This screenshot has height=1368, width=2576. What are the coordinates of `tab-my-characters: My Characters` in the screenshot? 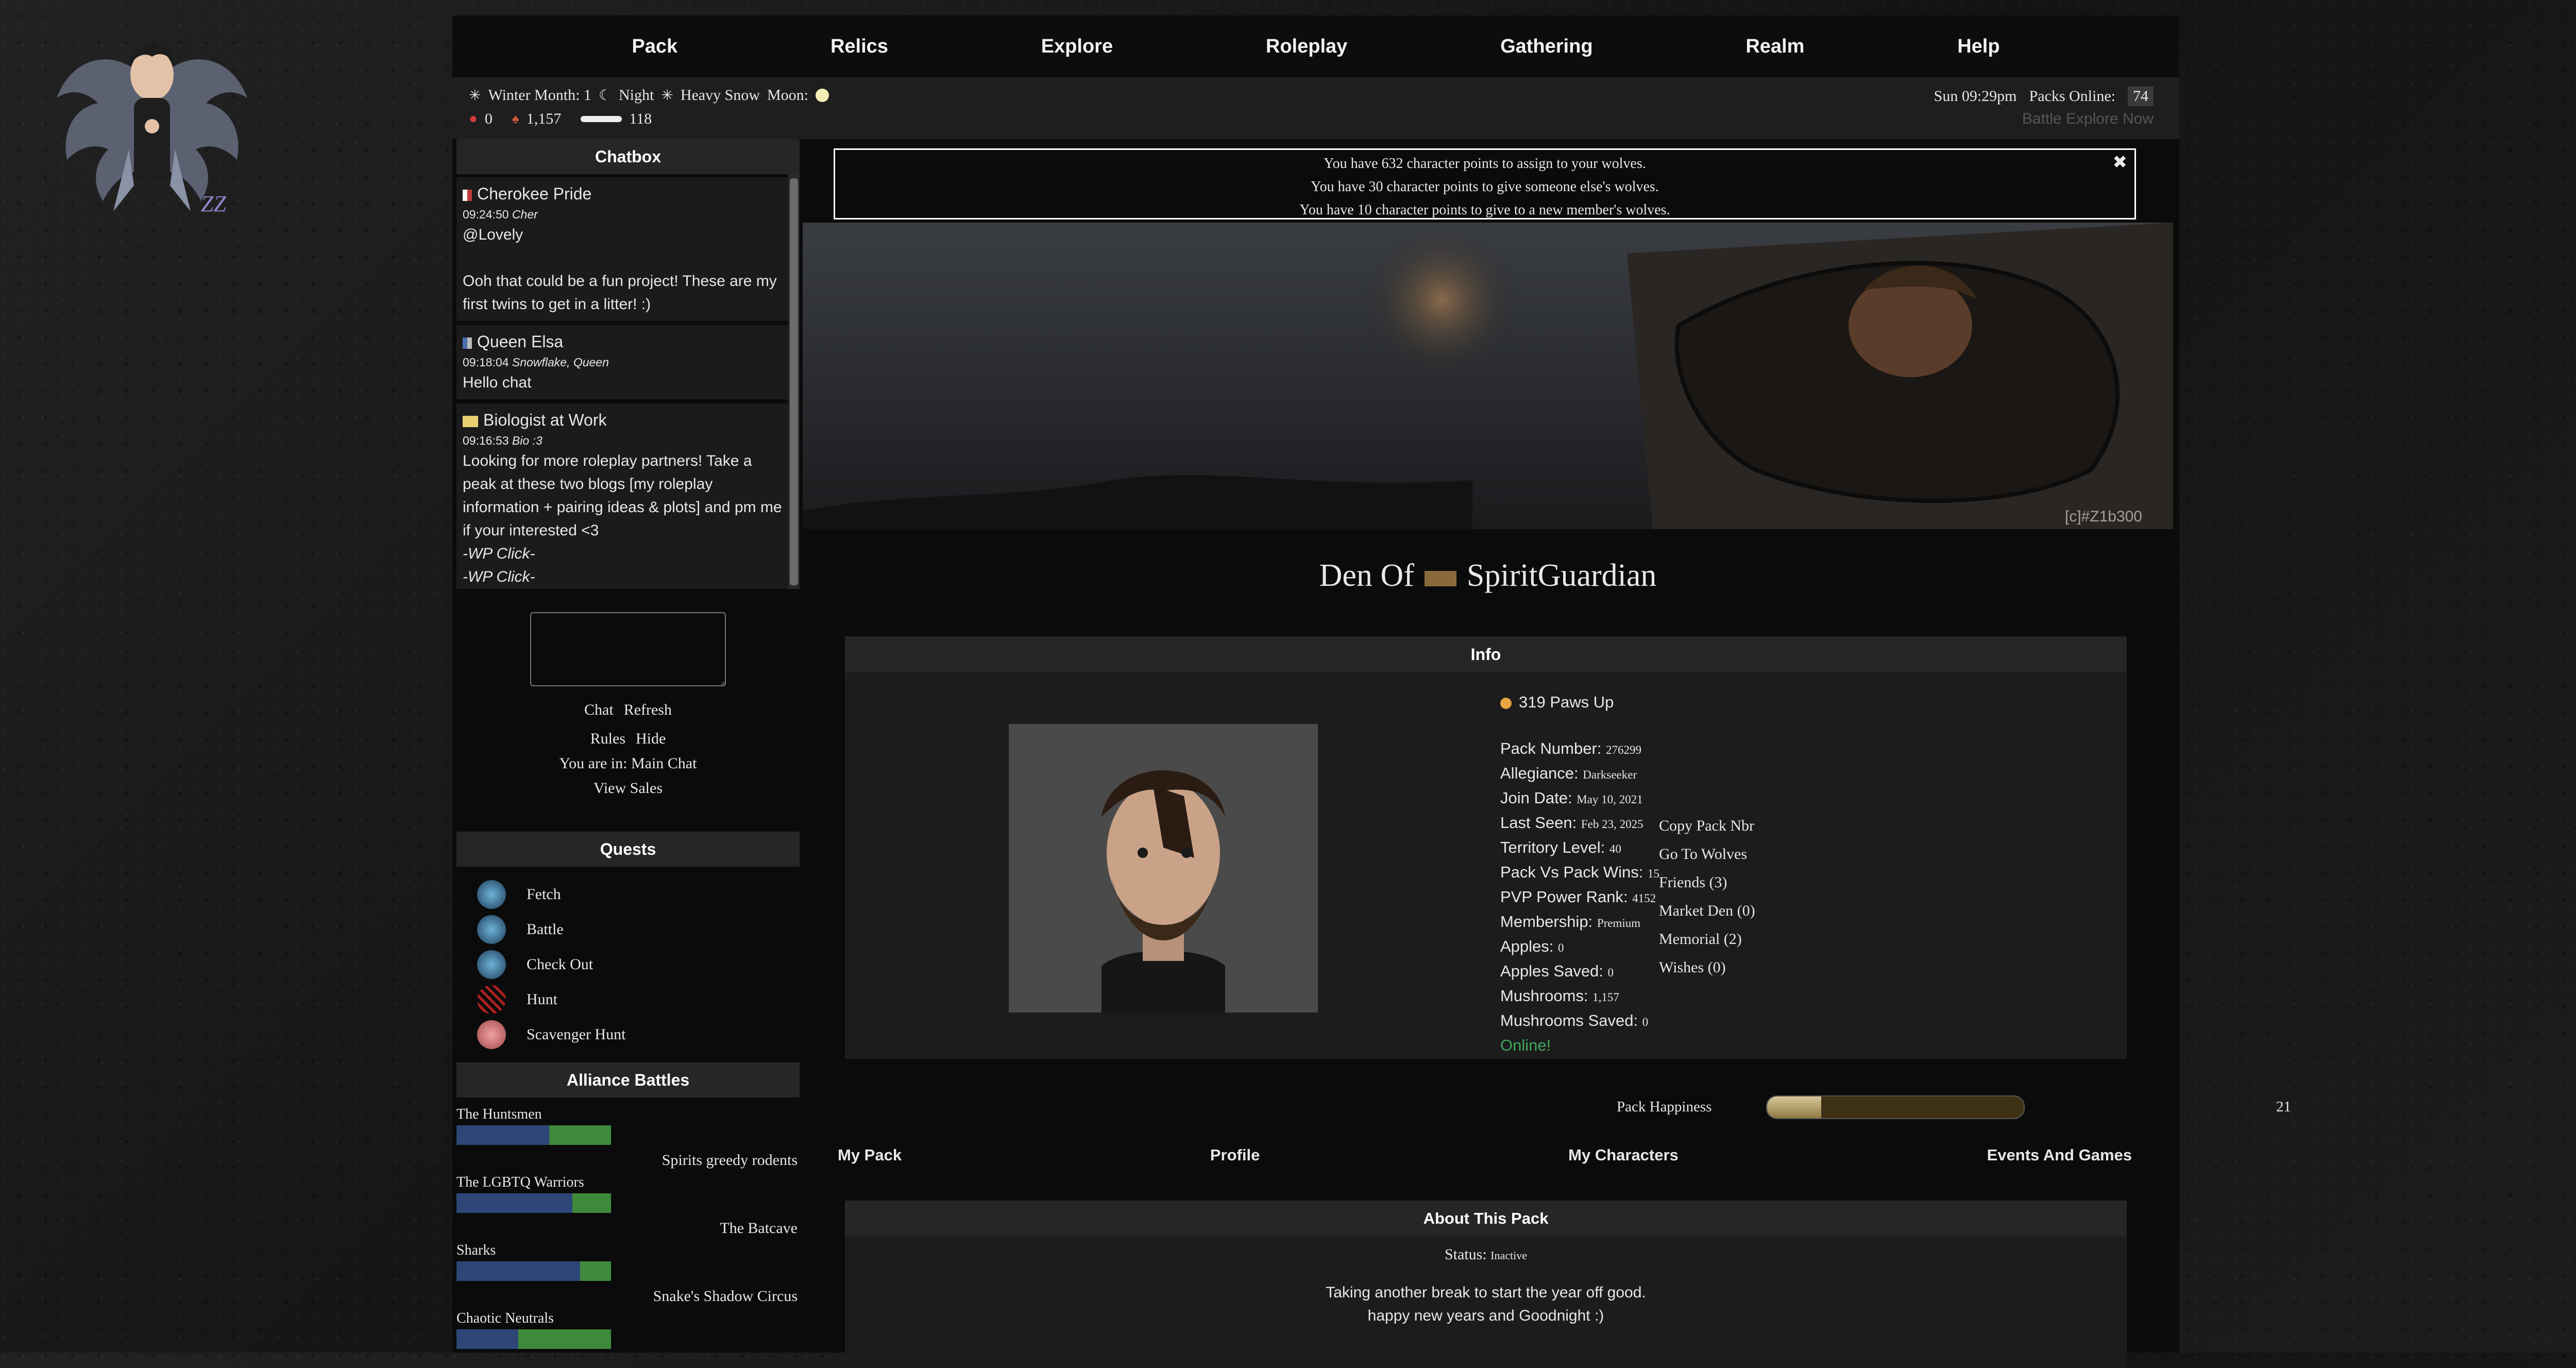 It's located at (1623, 1155).